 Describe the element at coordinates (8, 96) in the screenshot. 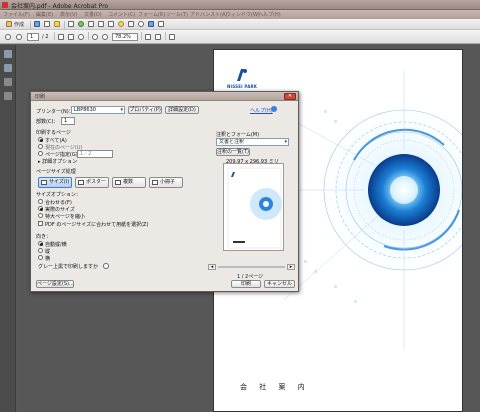

I see `signatures-panel-icon` at that location.